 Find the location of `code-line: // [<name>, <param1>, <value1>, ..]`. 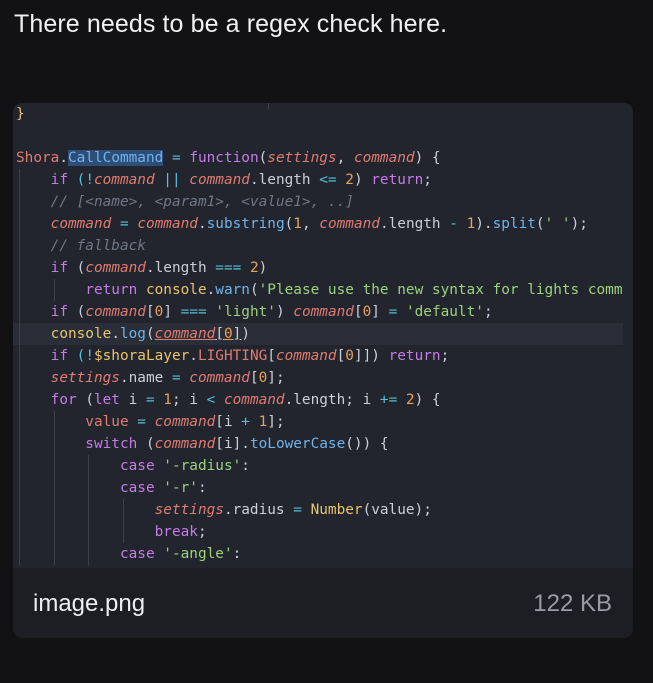

code-line: // [<name>, <param1>, <value1>, ..] is located at coordinates (318, 202).